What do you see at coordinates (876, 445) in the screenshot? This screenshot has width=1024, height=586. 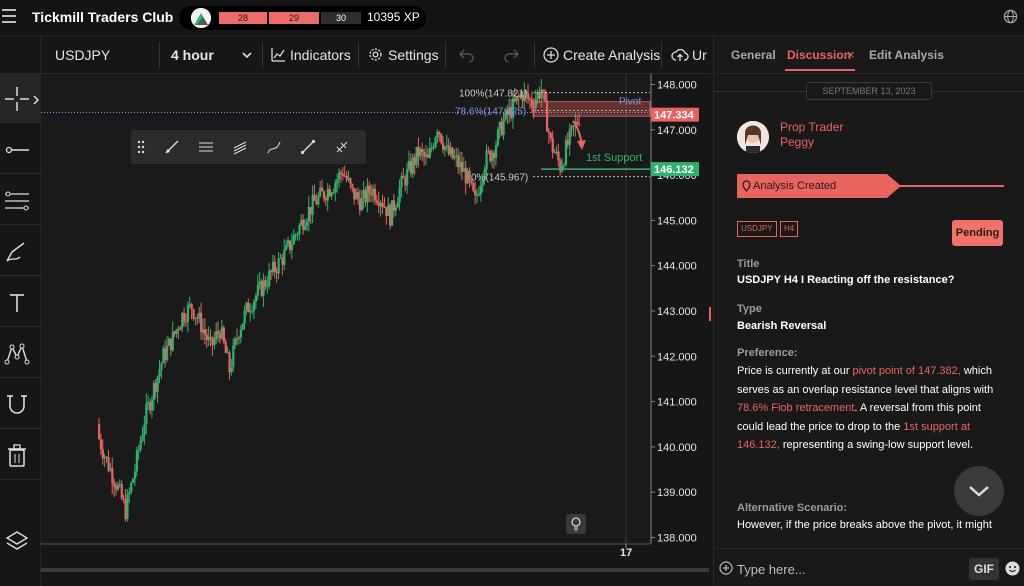 I see `preference-text-part: representing a swing-low support level.` at bounding box center [876, 445].